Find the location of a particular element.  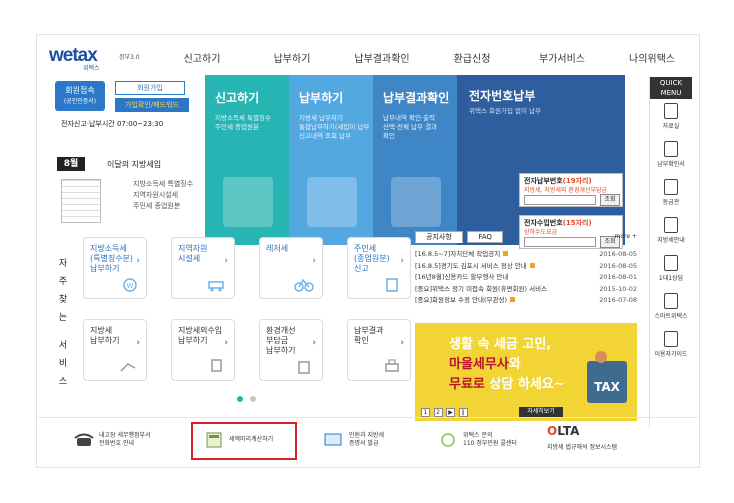

footer-tax-office-contact: 내고장 세무행정부서 전화번호 안내 is located at coordinates (127, 441).